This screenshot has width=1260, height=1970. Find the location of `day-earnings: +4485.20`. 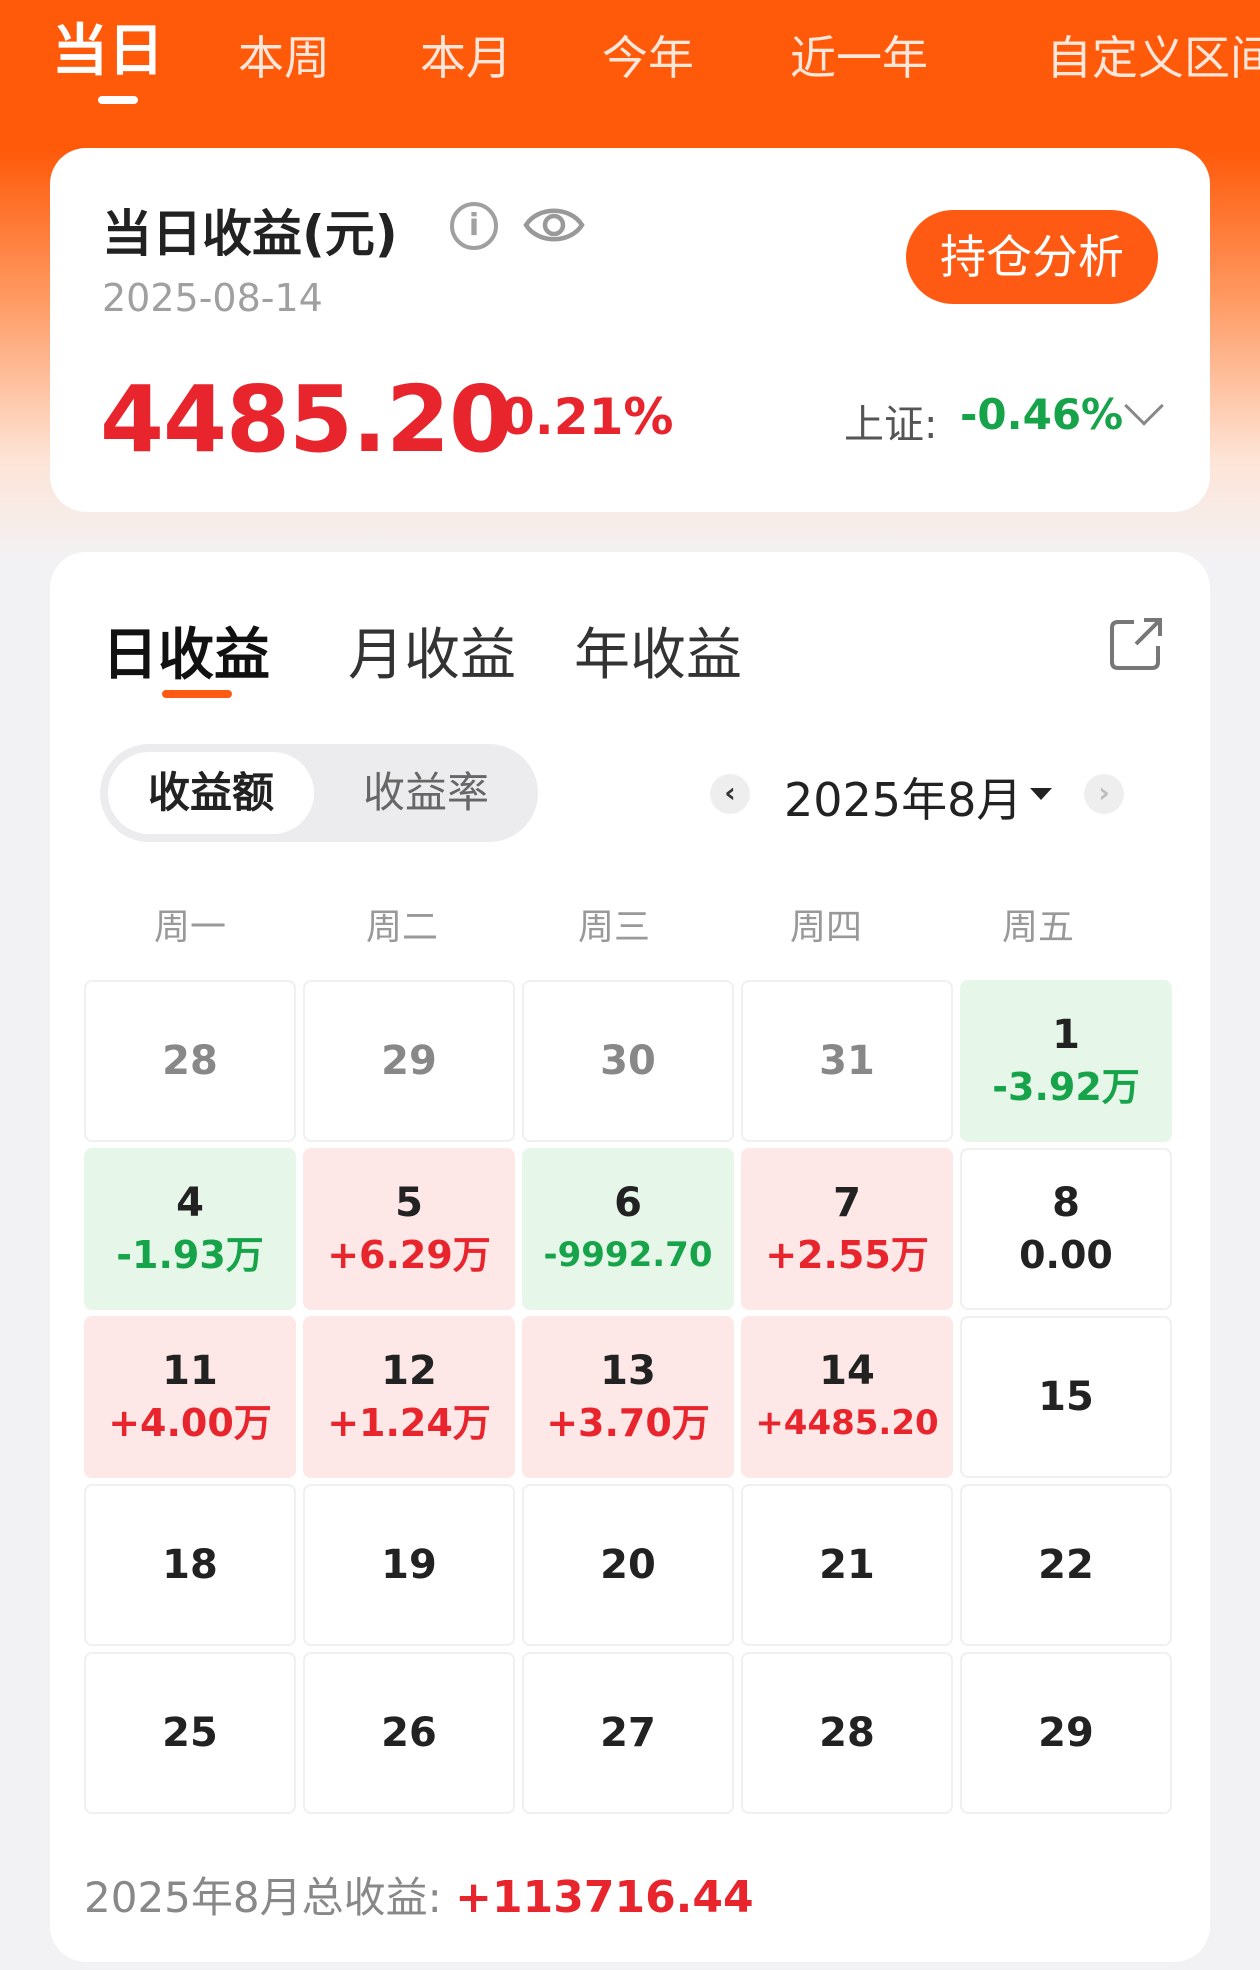

day-earnings: +4485.20 is located at coordinates (847, 1423).